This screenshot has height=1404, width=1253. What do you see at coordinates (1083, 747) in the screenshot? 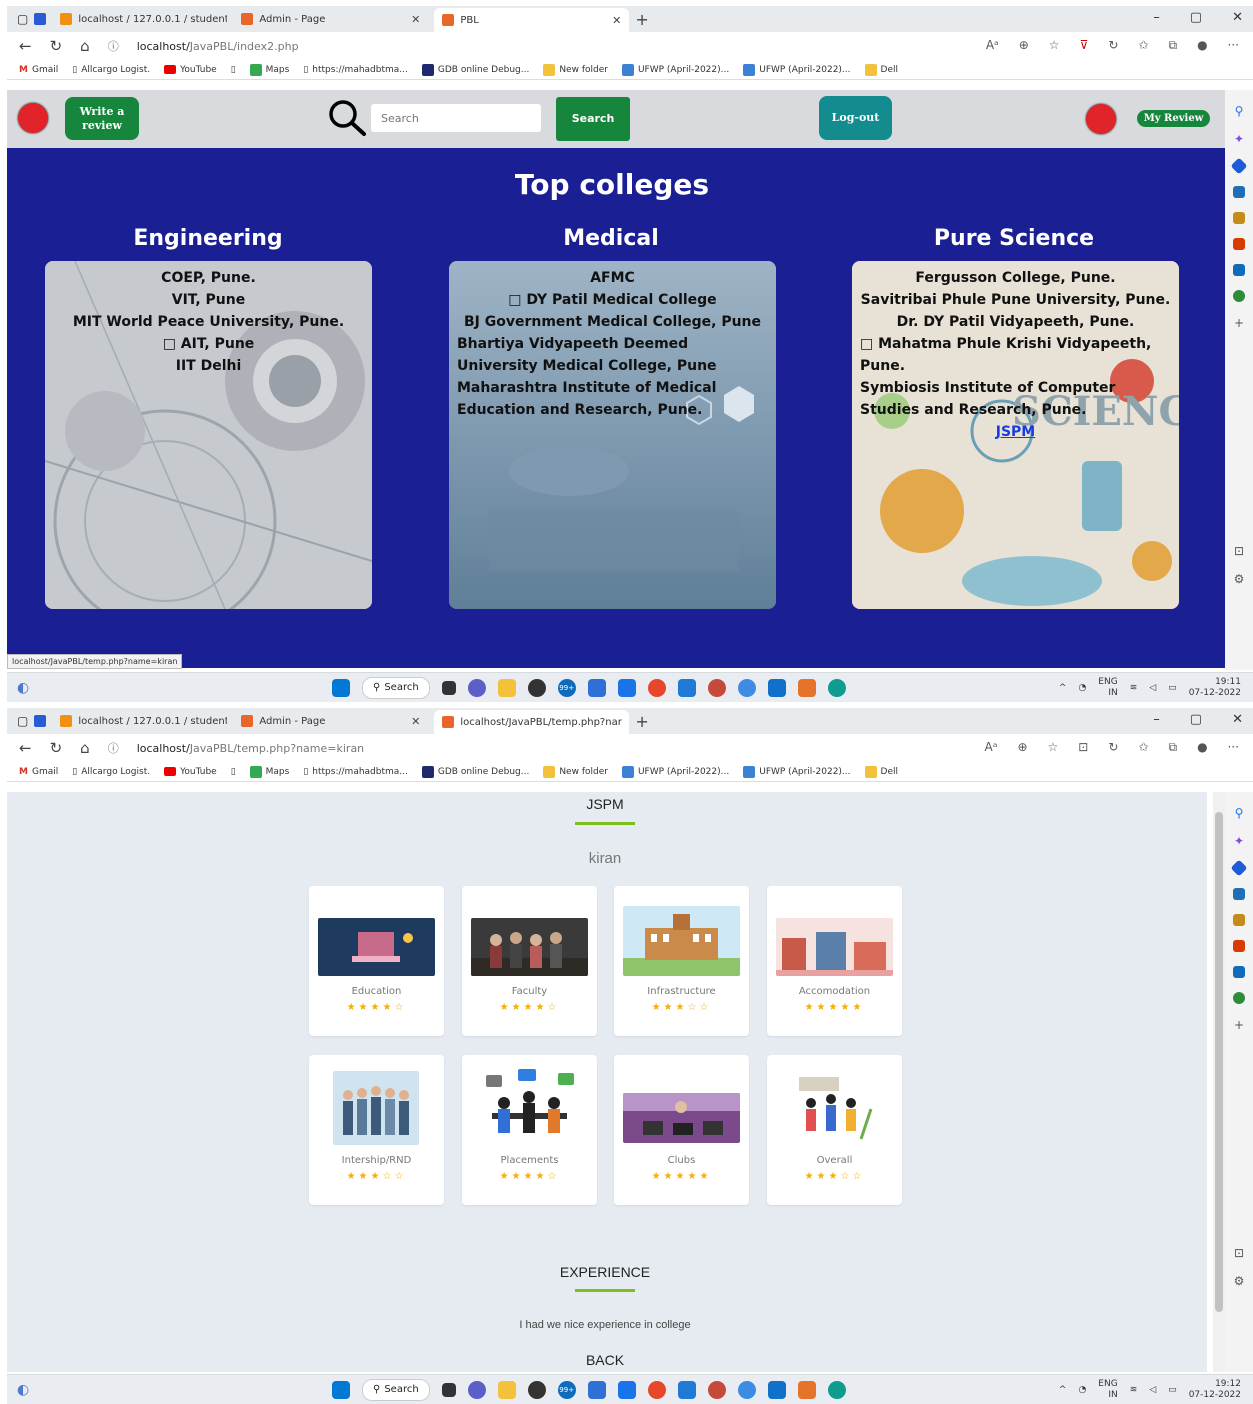
I see `extension-icon: ⊡` at bounding box center [1083, 747].